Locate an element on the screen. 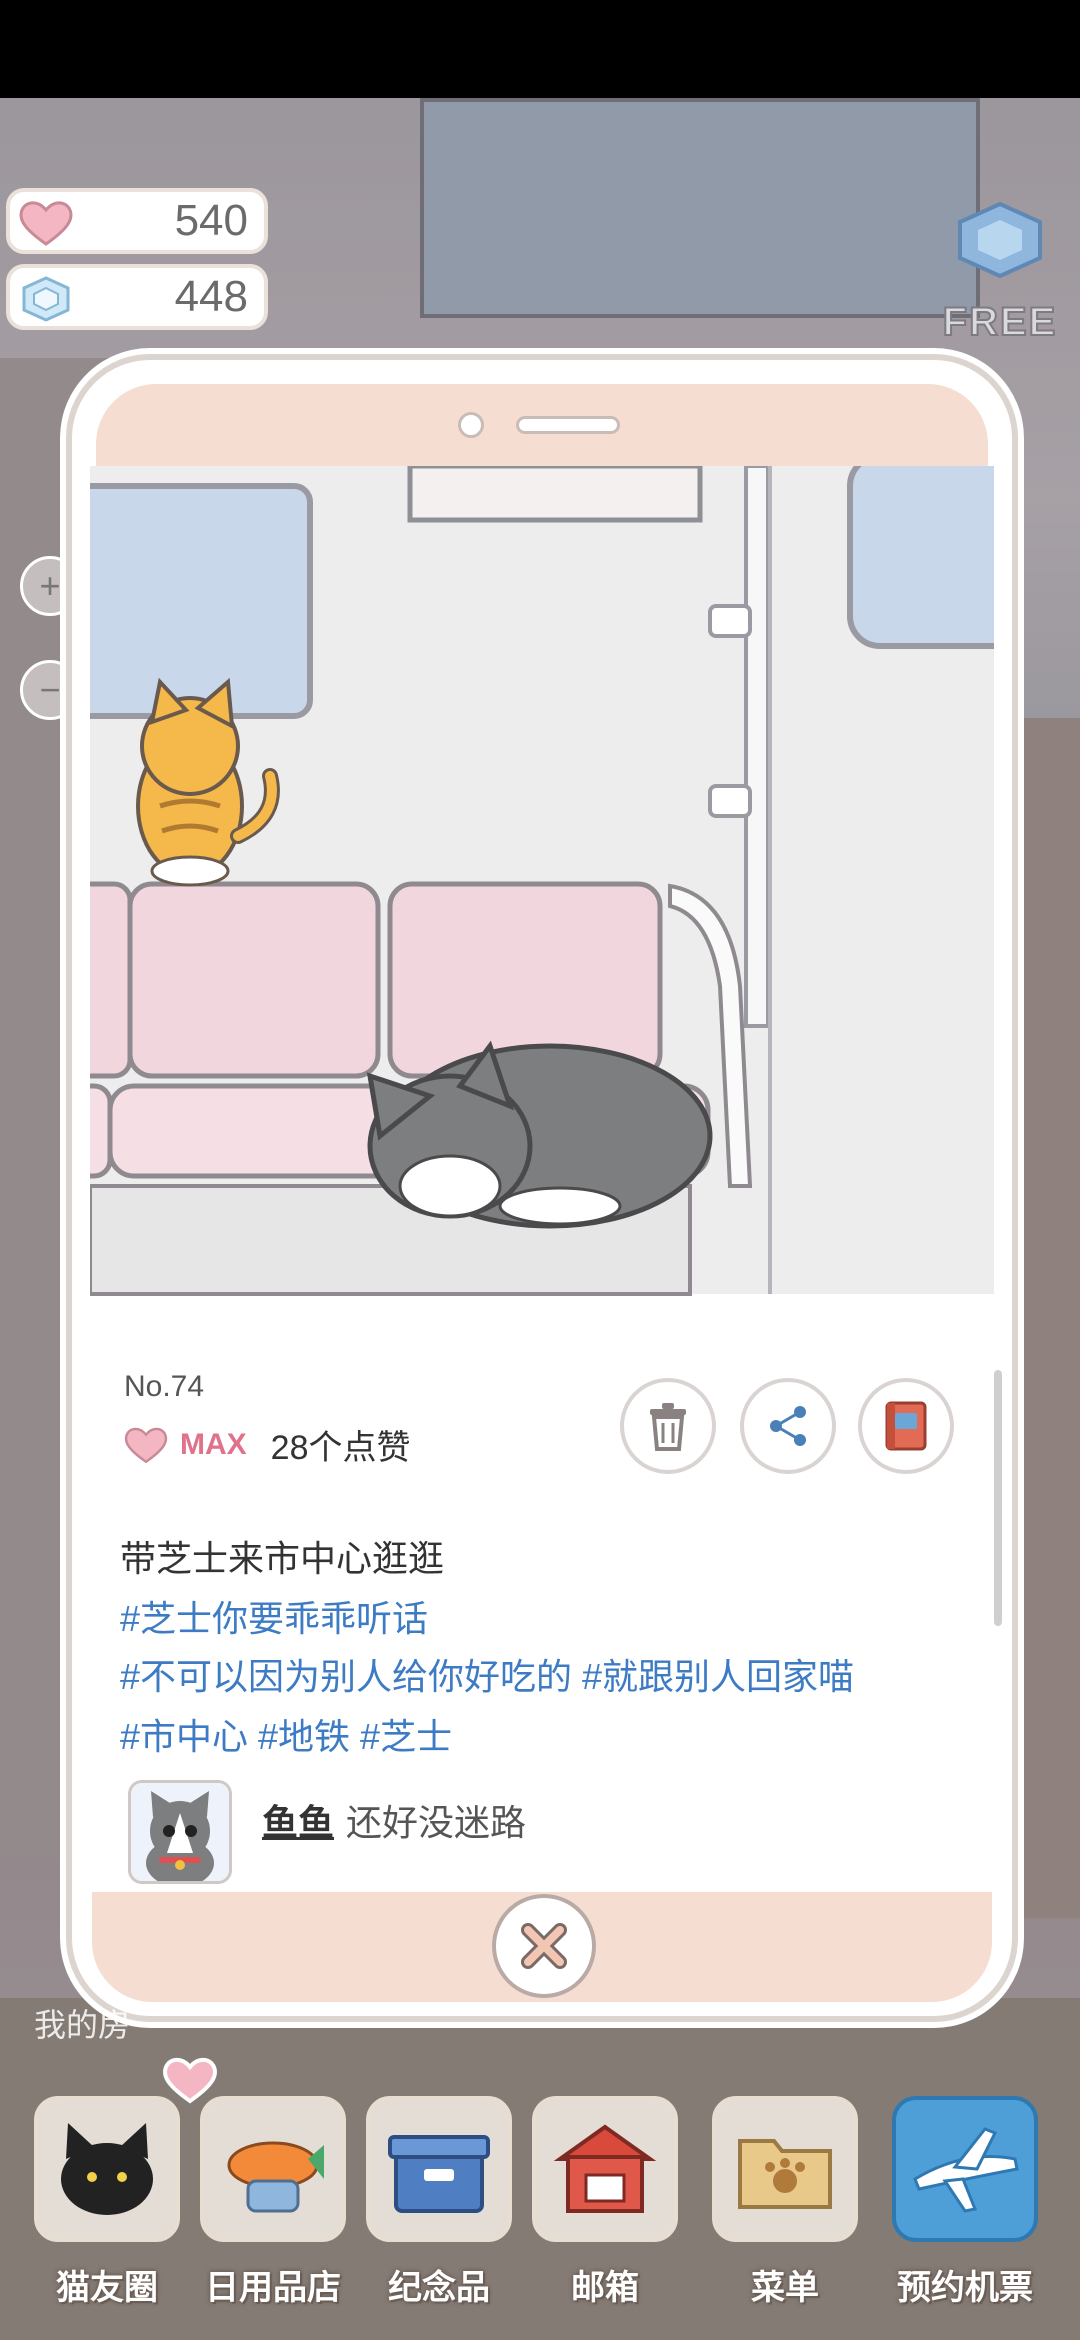  nav-mailbox: 邮箱 is located at coordinates (605, 2190).